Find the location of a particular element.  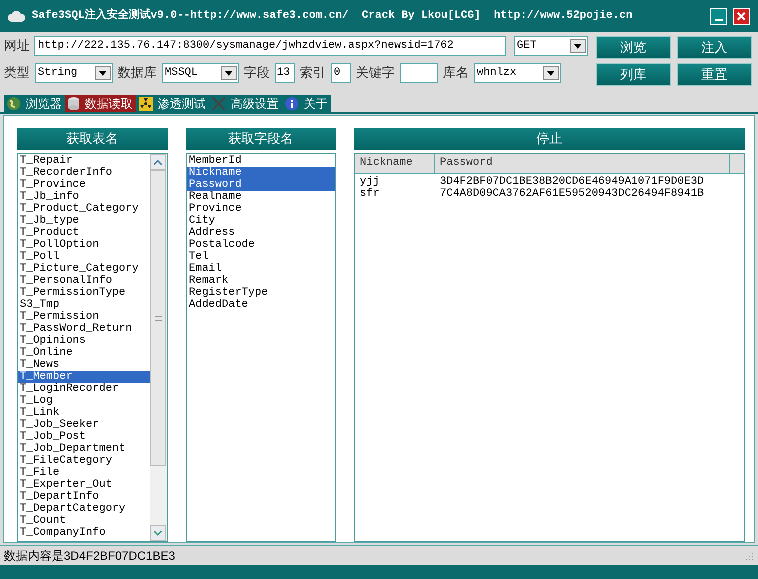

keyword-input is located at coordinates (419, 73).